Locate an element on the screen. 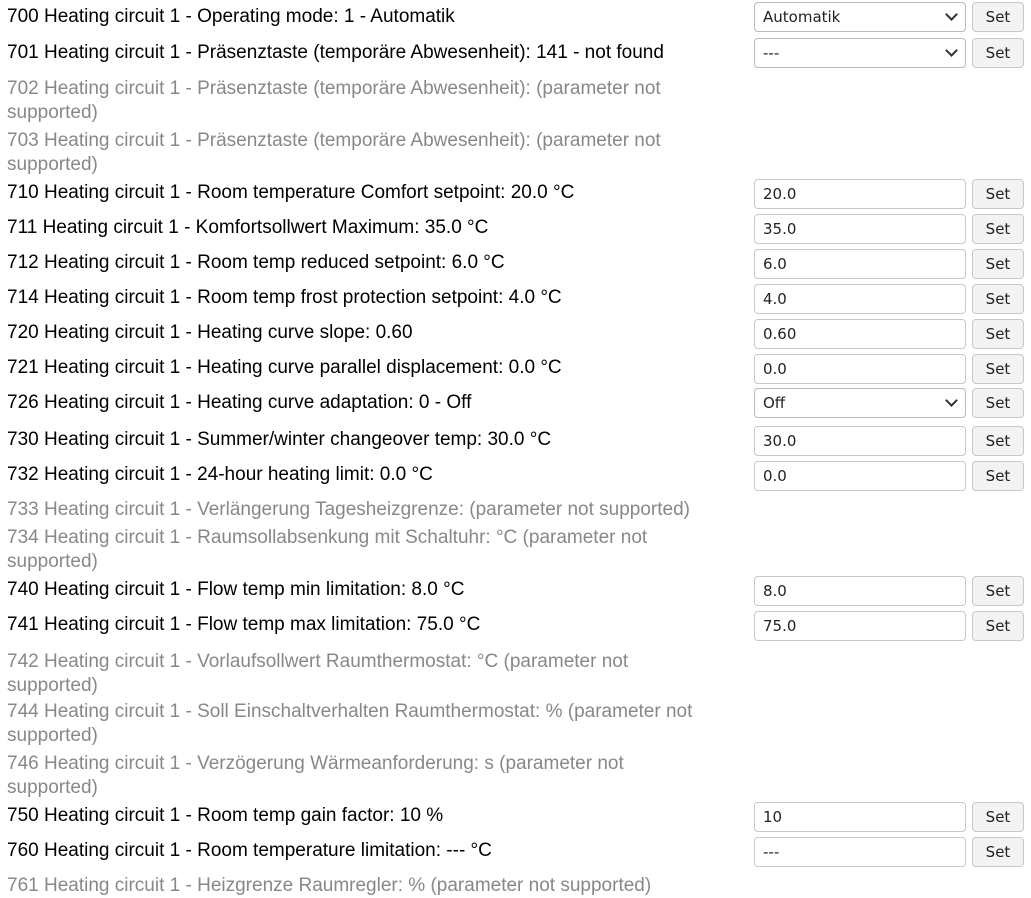 The height and width of the screenshot is (898, 1031). parameter-value-select: Off is located at coordinates (860, 403).